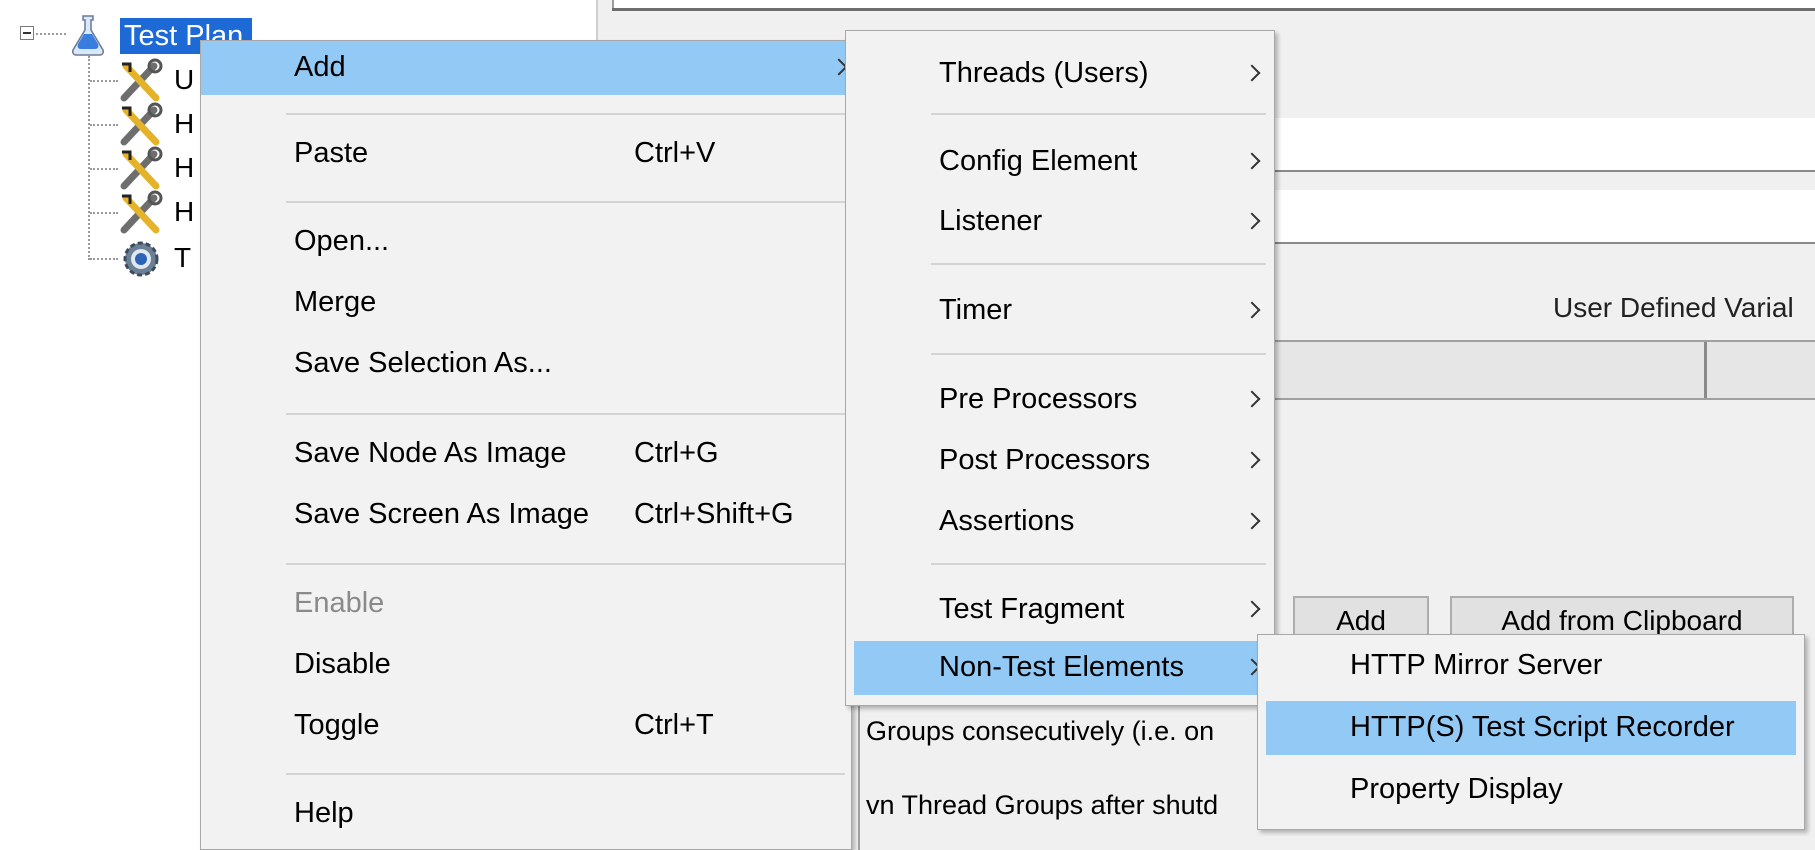 This screenshot has width=1815, height=850. What do you see at coordinates (1542, 145) in the screenshot?
I see `name-field` at bounding box center [1542, 145].